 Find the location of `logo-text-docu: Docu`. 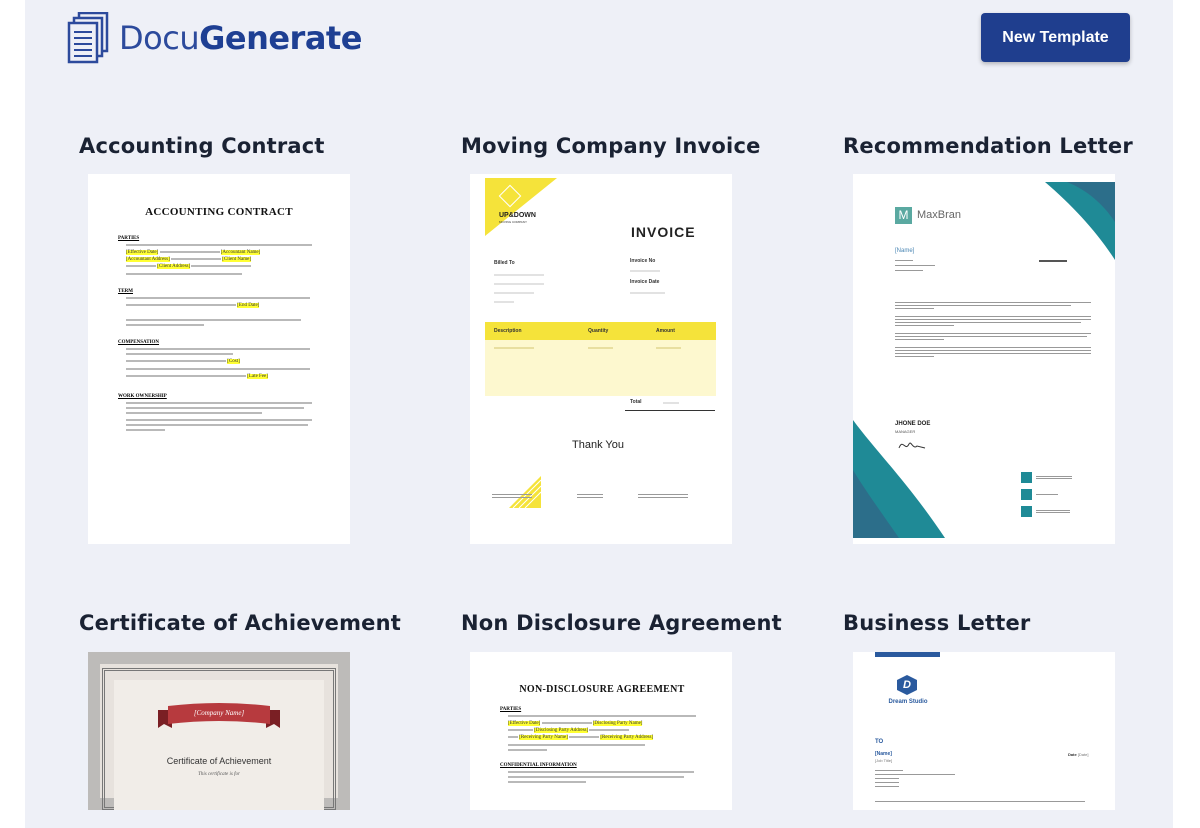

logo-text-docu: Docu is located at coordinates (159, 38).